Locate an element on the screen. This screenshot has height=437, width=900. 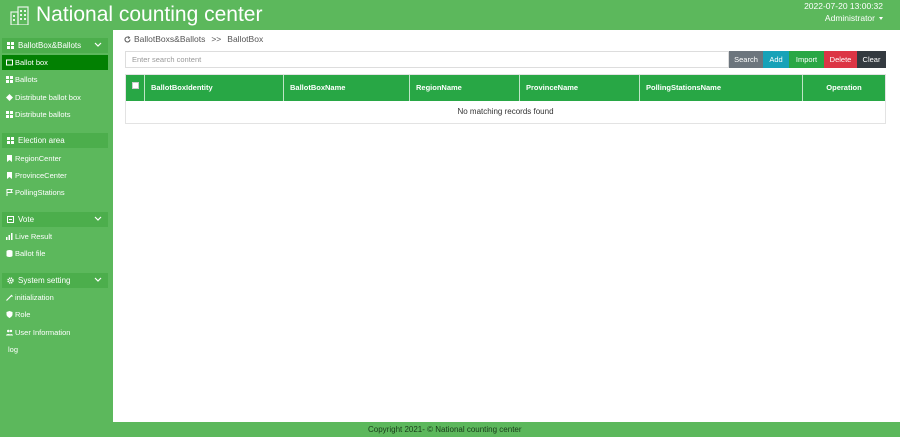
refresh-icon is located at coordinates (127, 39).